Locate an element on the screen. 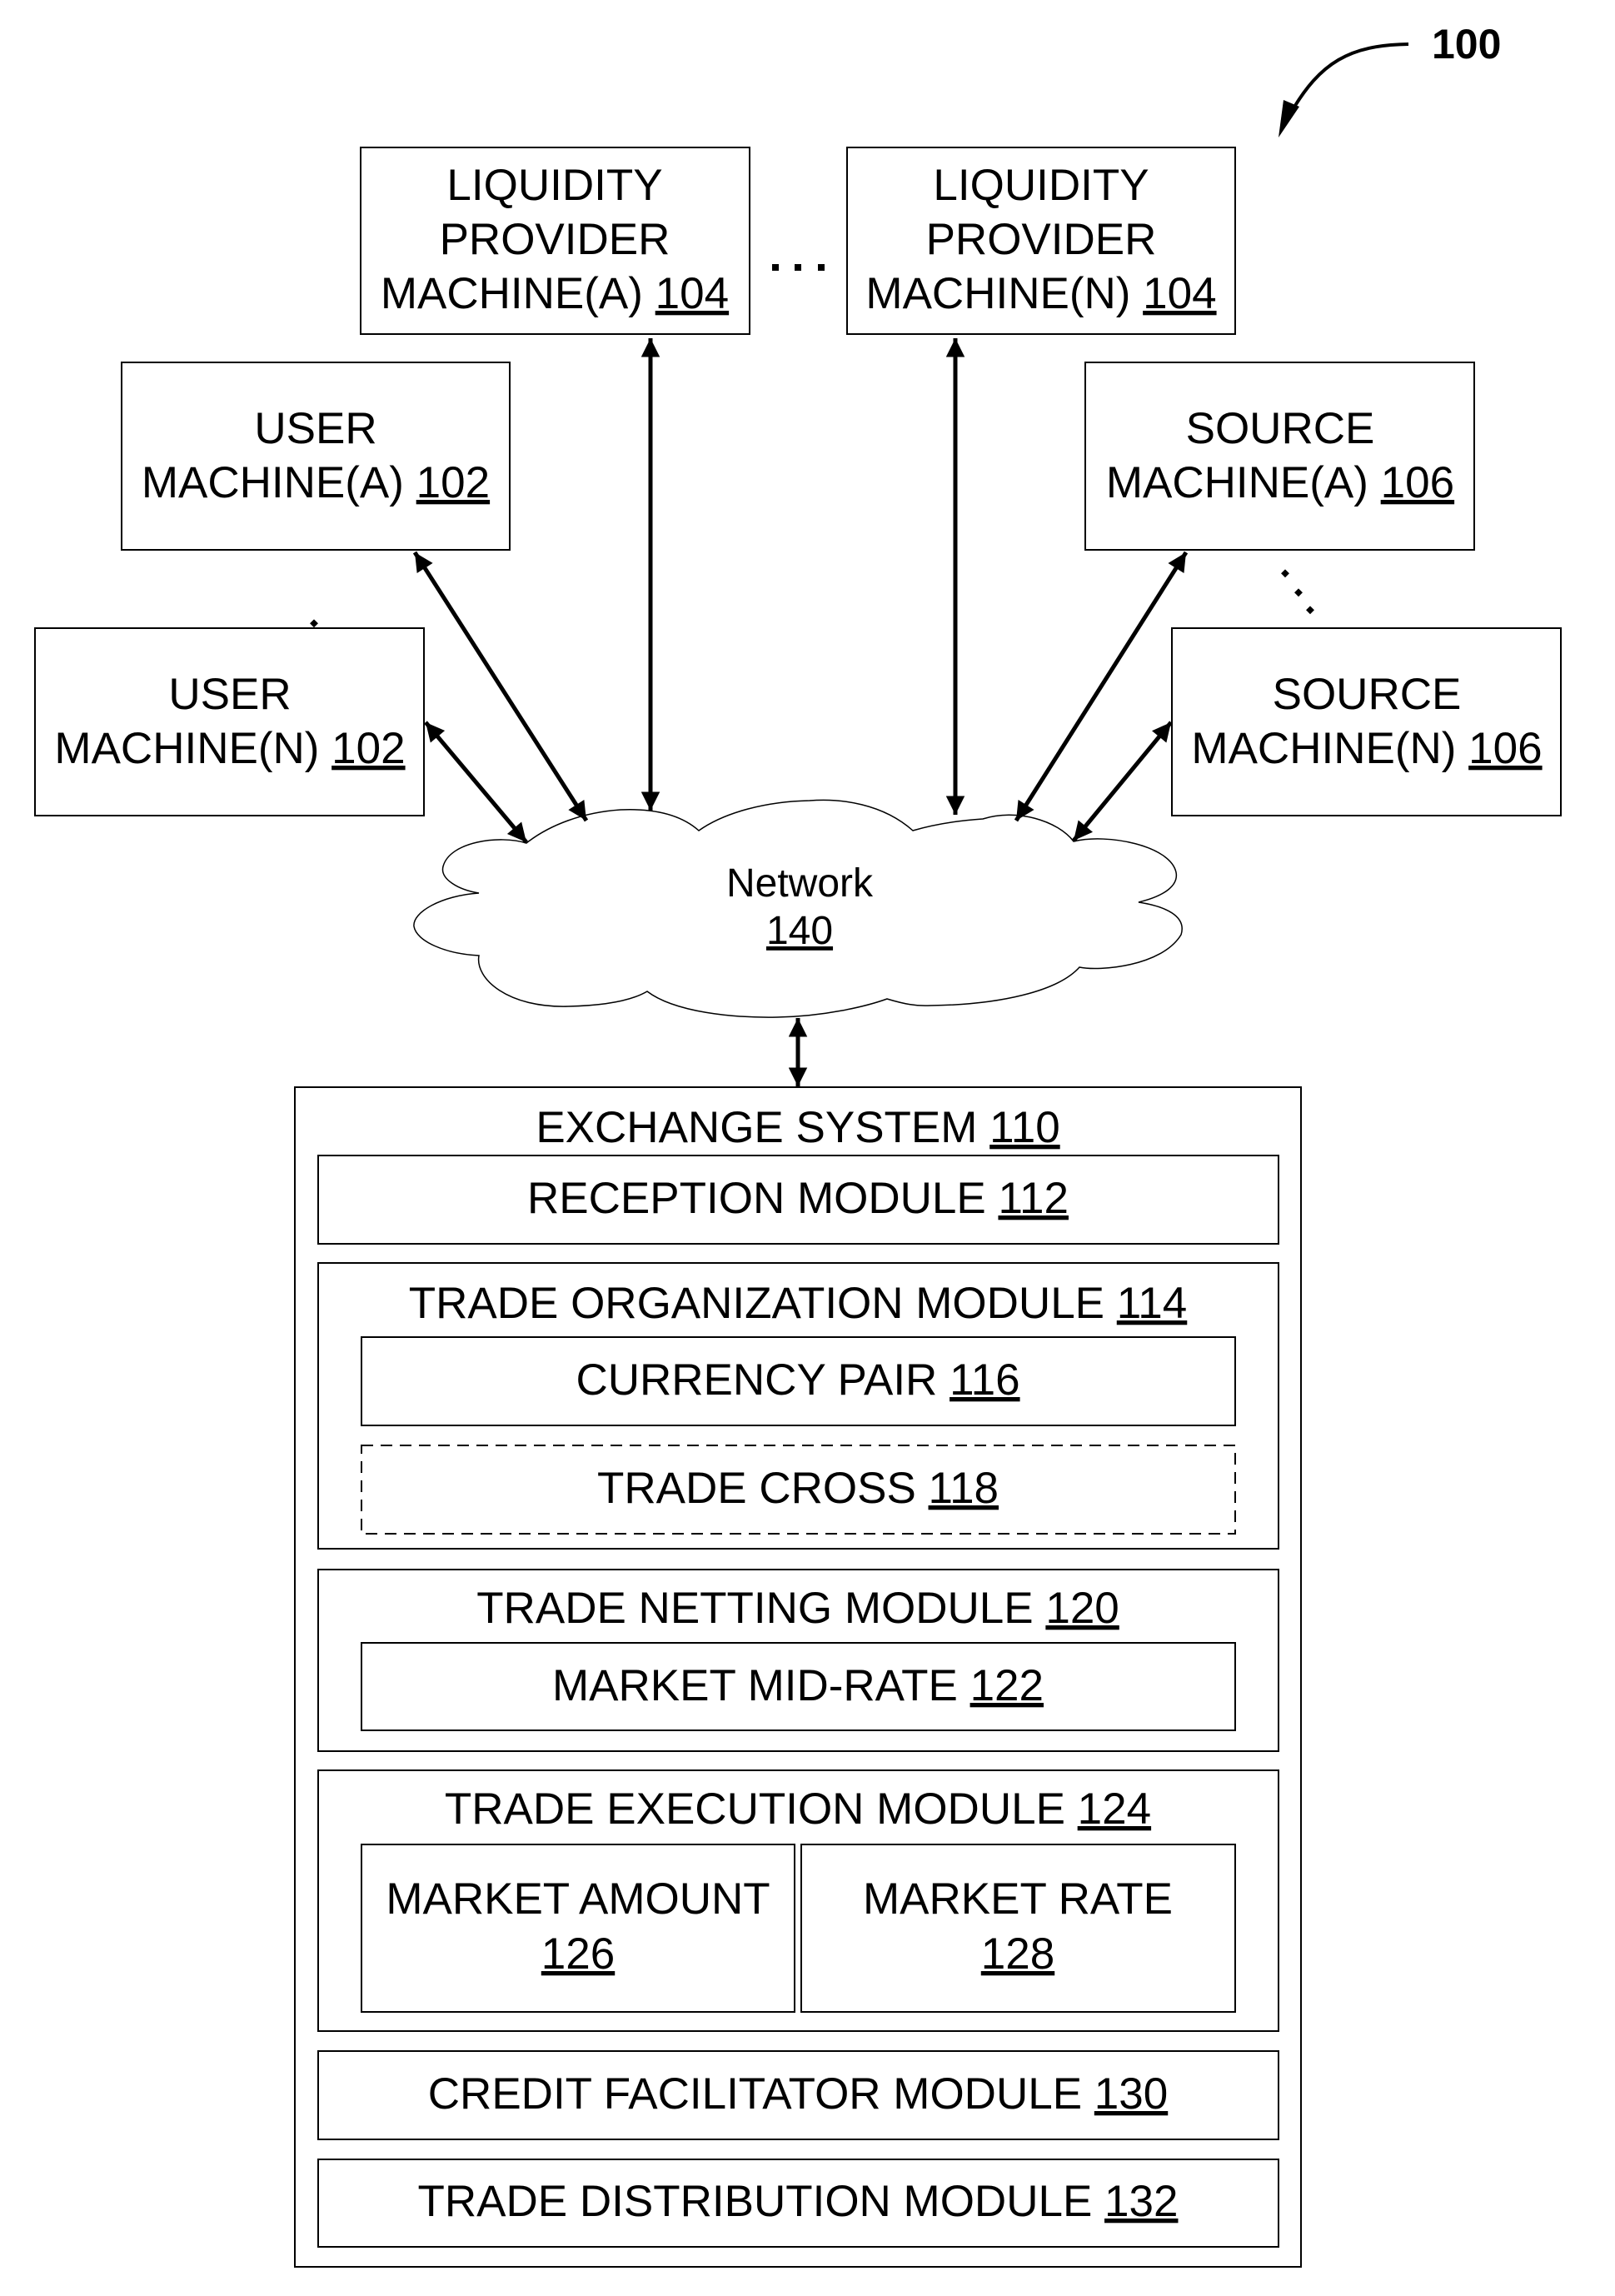 The image size is (1615, 2296). user-machine-a-line2: MACHINE(A) 102 is located at coordinates (316, 482).